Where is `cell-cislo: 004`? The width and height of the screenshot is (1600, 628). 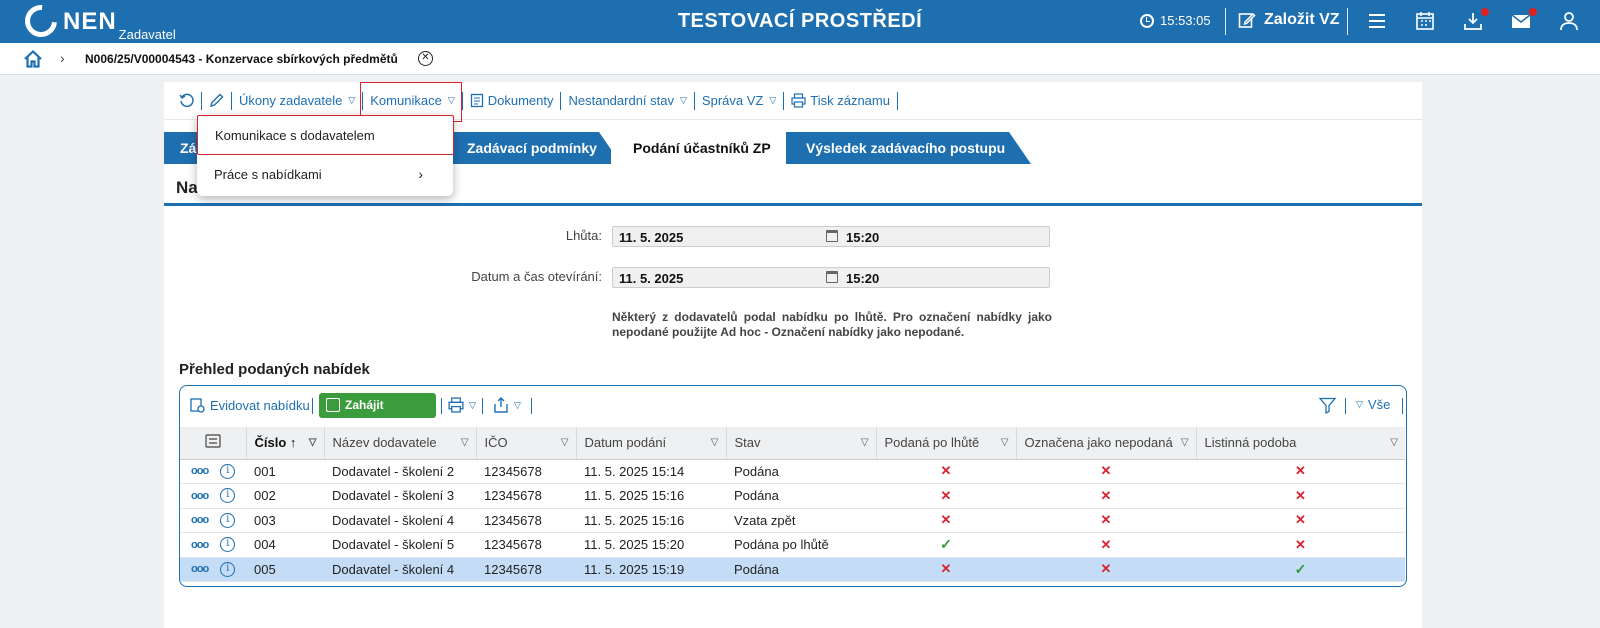 cell-cislo: 004 is located at coordinates (285, 545).